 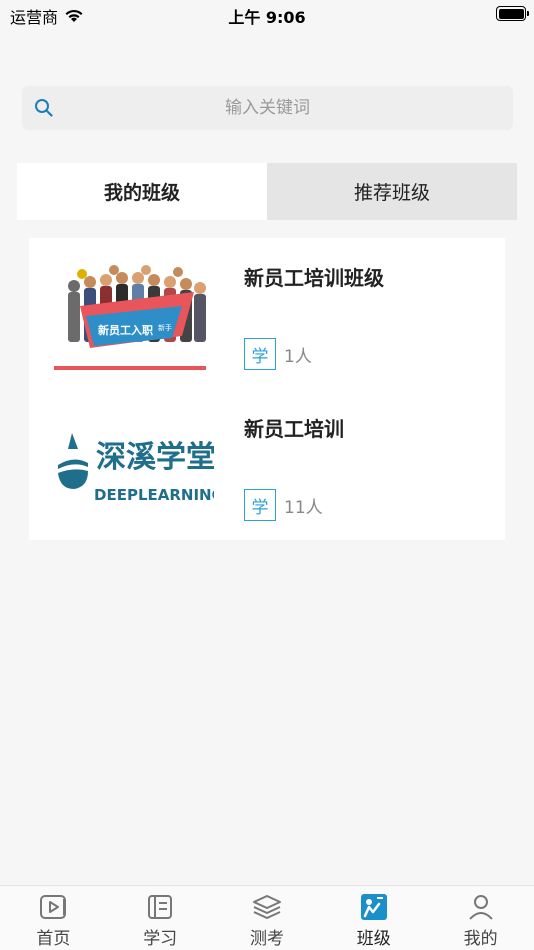 I want to click on tabbar-item-class: 班级, so click(x=373, y=918).